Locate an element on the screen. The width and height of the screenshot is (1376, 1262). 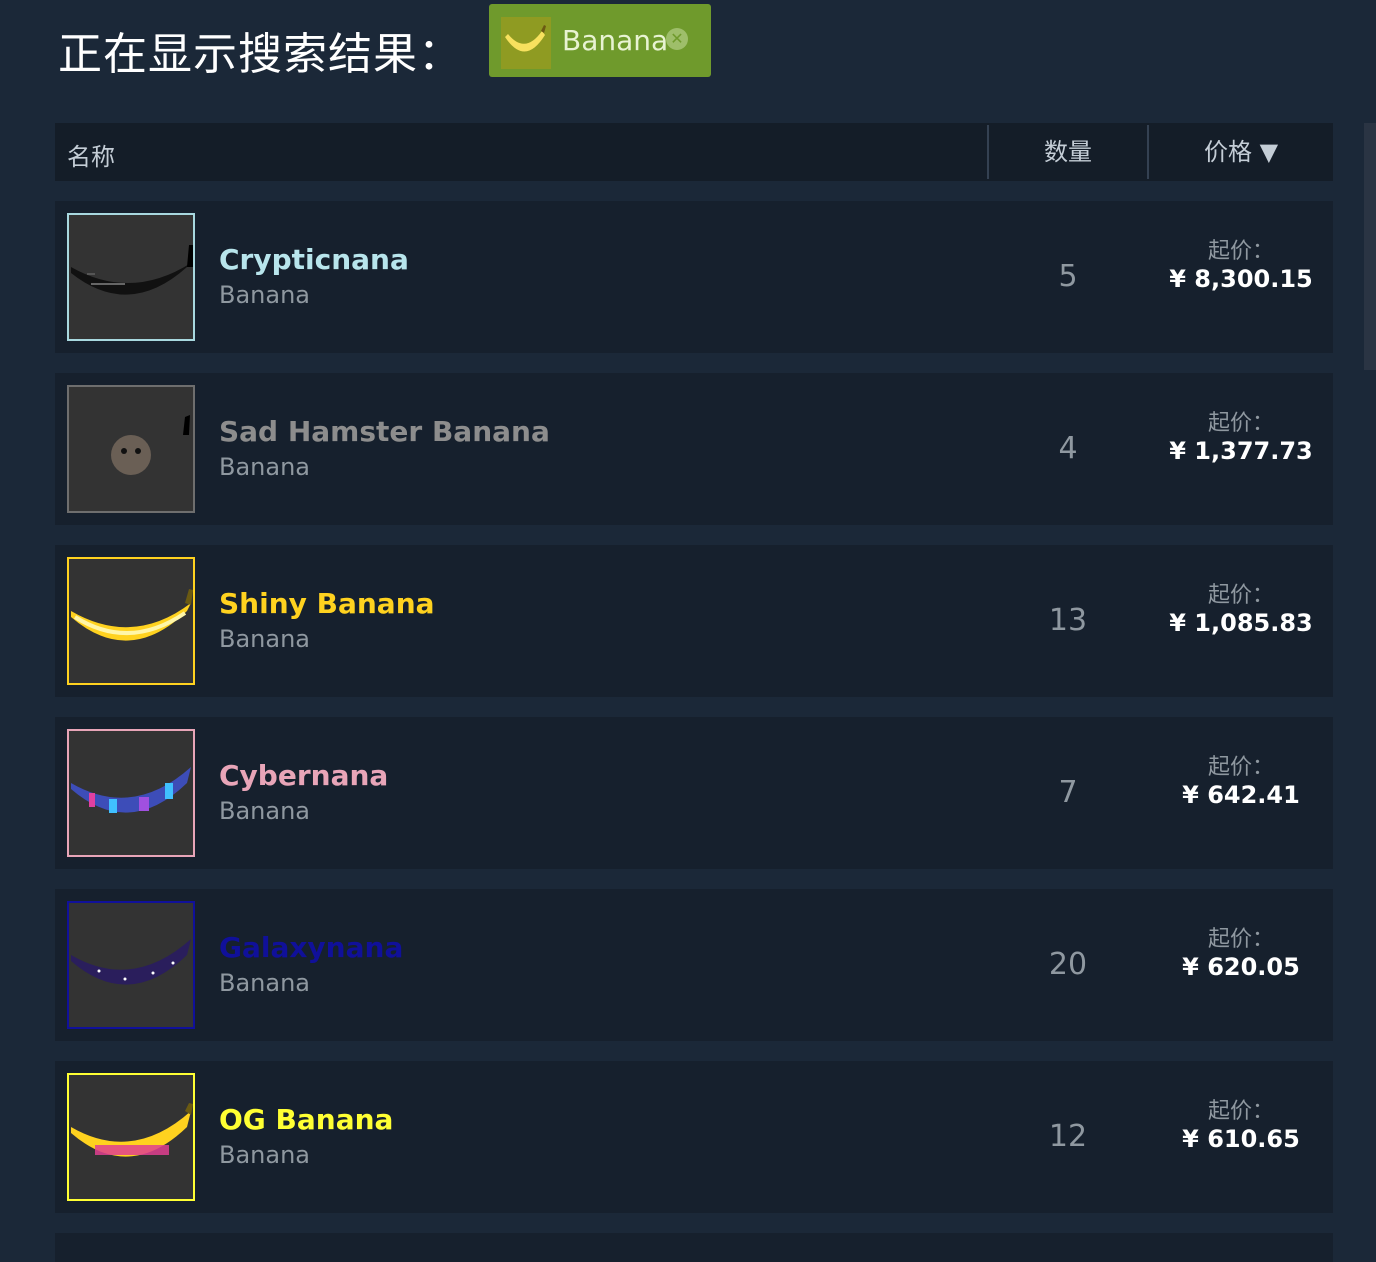
price-value: ¥ 8,300.15 is located at coordinates (1241, 279).